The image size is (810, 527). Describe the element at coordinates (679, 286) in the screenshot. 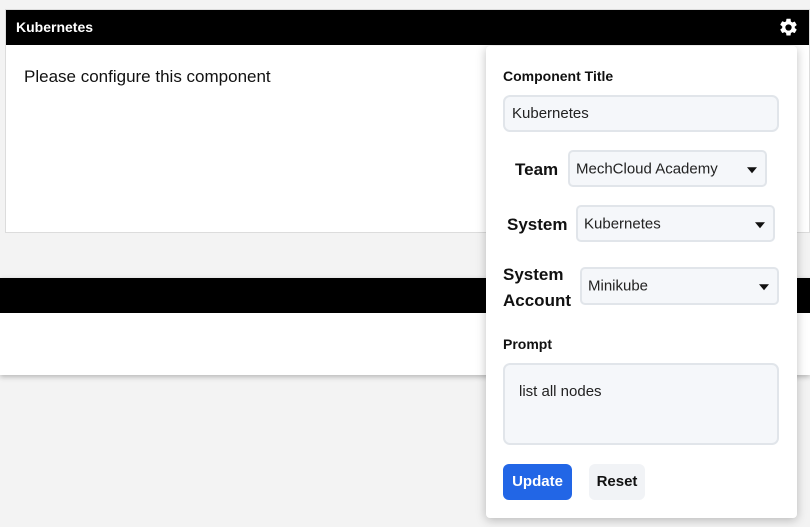

I see `system-account-select: Minikube` at that location.